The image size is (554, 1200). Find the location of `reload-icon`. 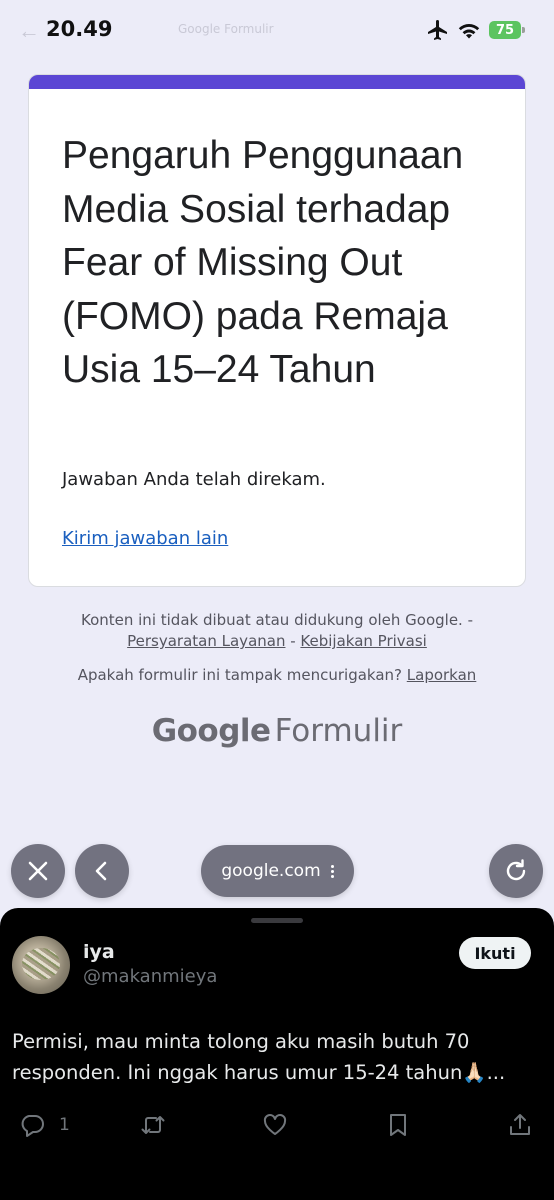

reload-icon is located at coordinates (516, 870).